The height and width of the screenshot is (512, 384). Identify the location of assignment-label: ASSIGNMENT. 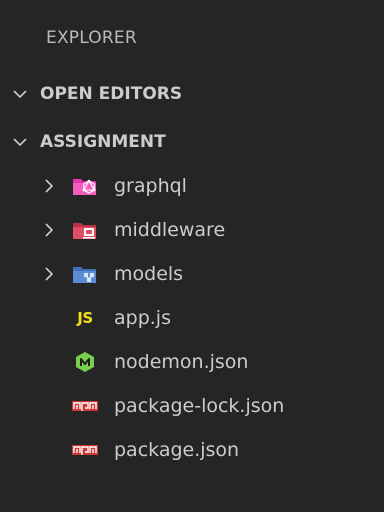
(103, 142).